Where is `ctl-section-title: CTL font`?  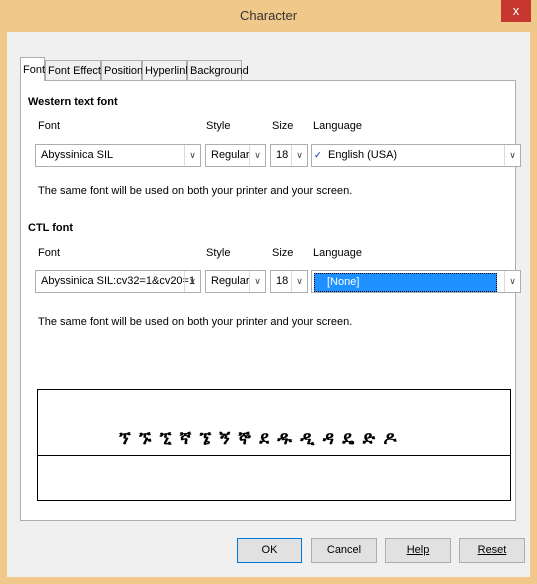 ctl-section-title: CTL font is located at coordinates (51, 228).